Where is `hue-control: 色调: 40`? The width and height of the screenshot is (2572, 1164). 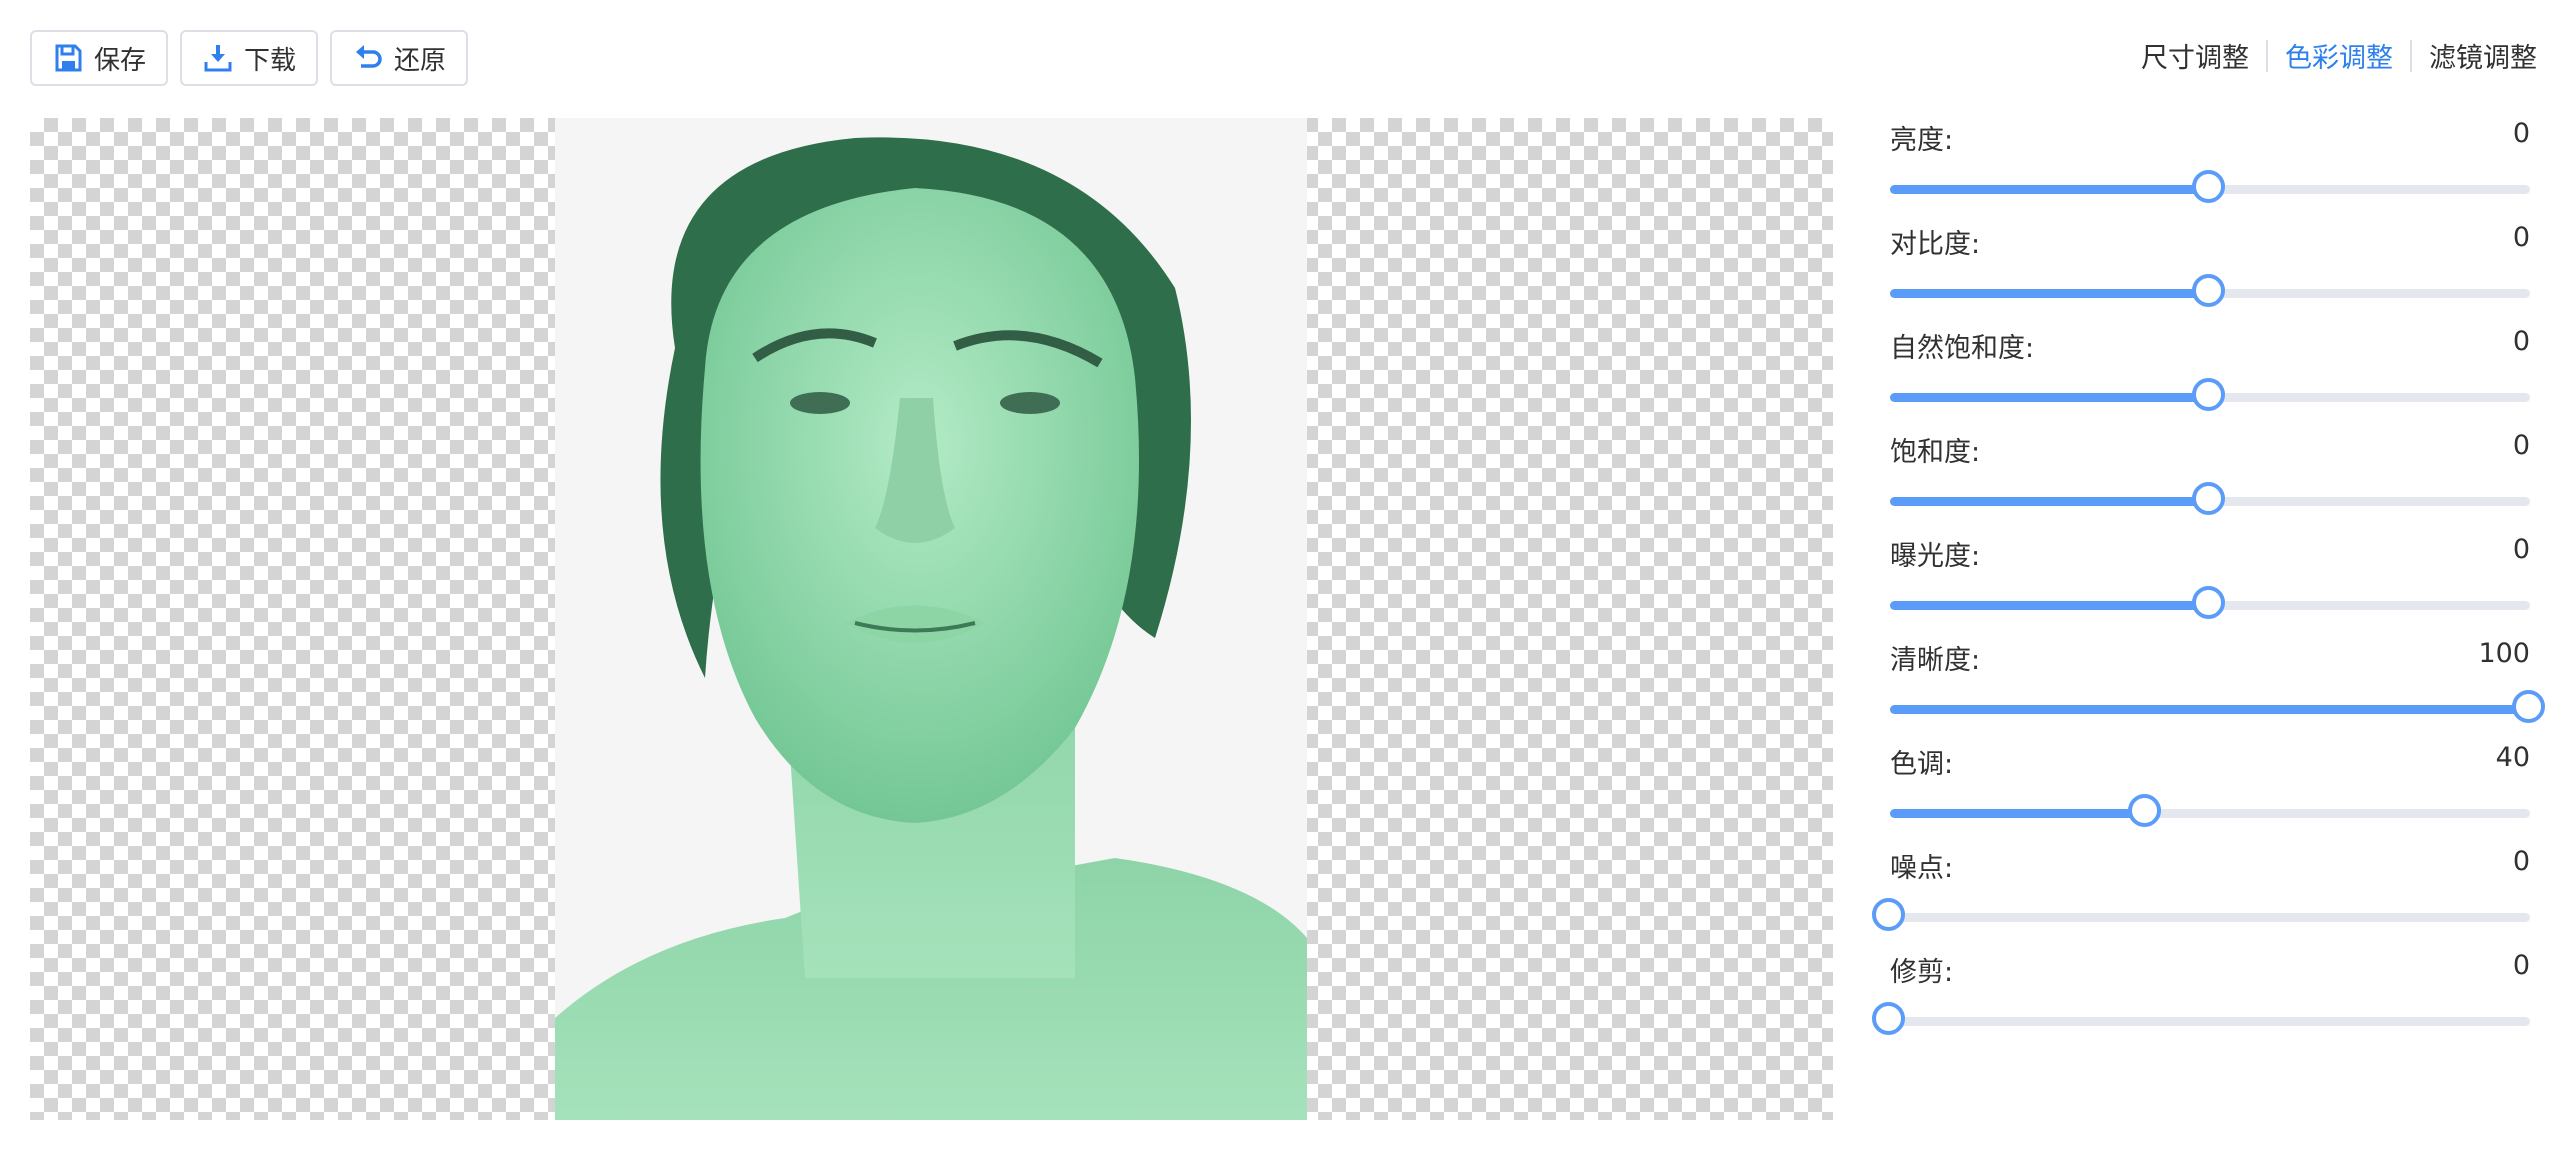 hue-control: 色调: 40 is located at coordinates (2210, 794).